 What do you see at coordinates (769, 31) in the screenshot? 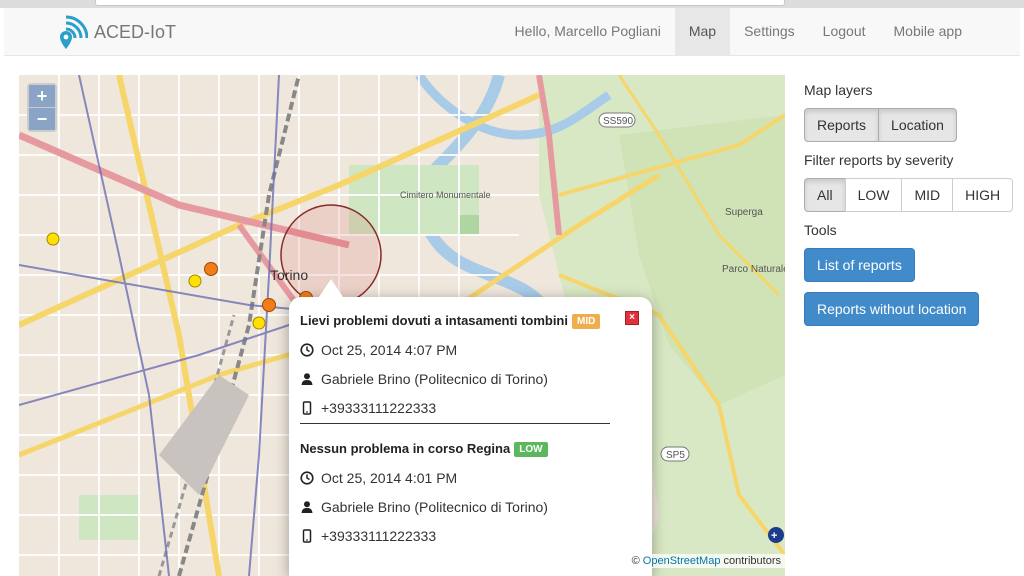
I see `nav-item-settings: Settings` at bounding box center [769, 31].